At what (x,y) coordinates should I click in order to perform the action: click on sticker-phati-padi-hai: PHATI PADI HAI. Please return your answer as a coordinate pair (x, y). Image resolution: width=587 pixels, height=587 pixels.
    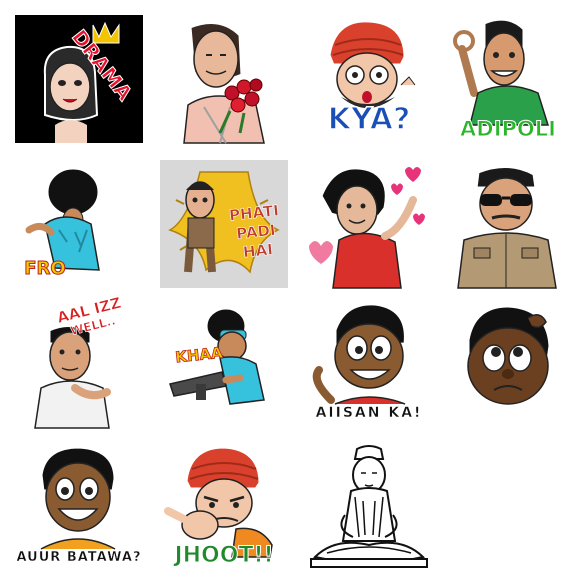
    Looking at the image, I should click on (224, 224).